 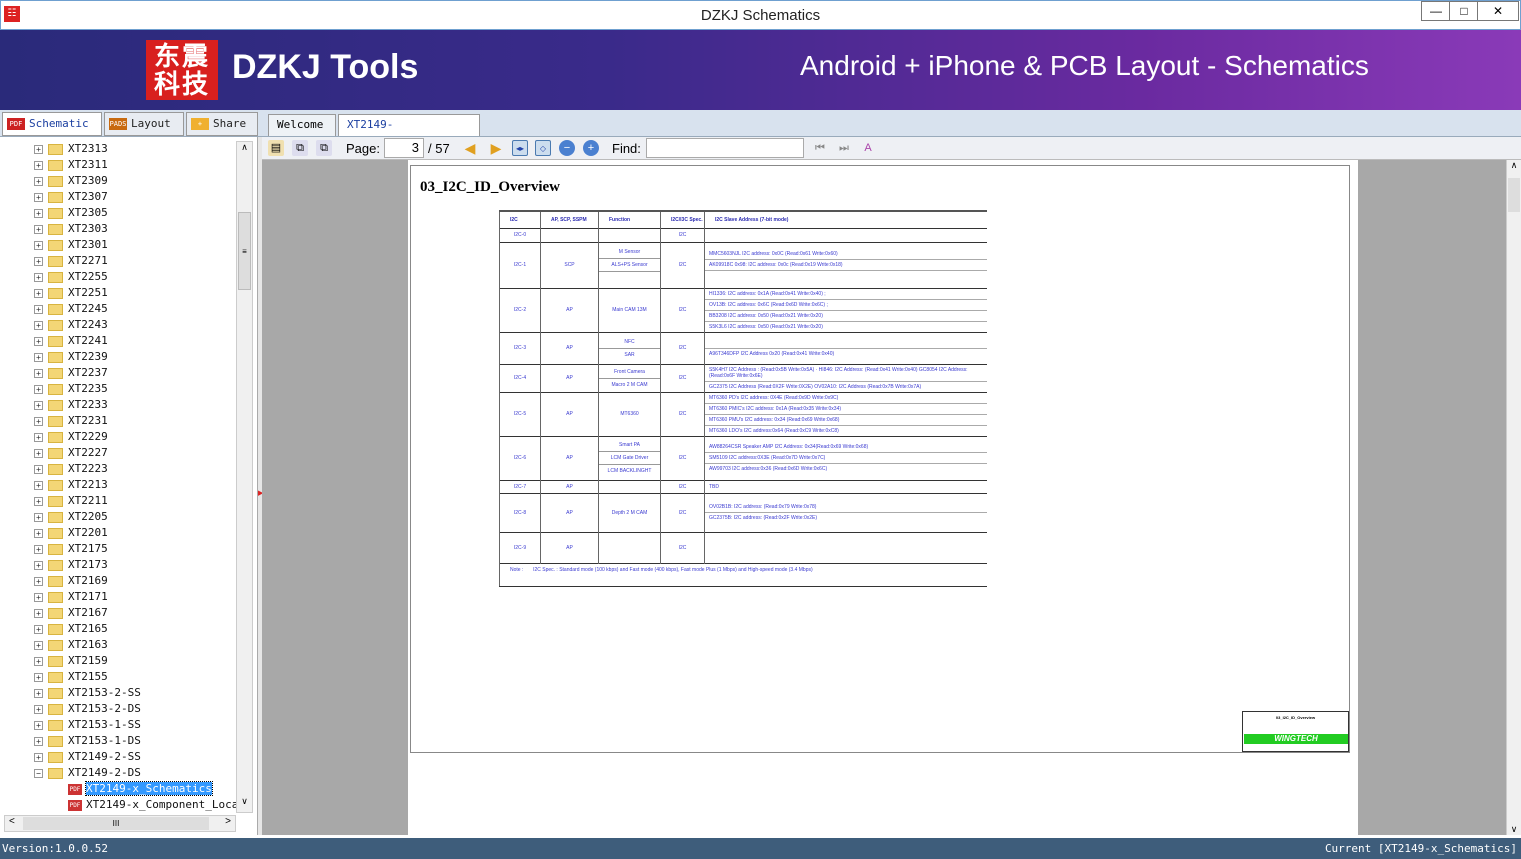 I want to click on tree-item: + XT2229, so click(x=71, y=437).